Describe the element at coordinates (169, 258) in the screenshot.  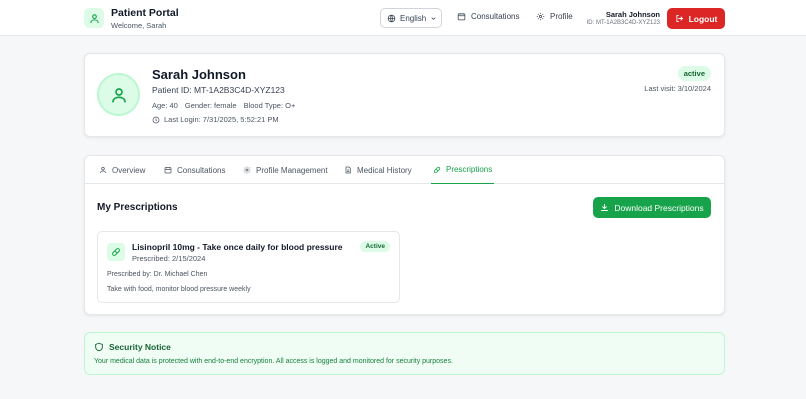
I see `prescription-date: Prescribed: 2/15/2024` at that location.